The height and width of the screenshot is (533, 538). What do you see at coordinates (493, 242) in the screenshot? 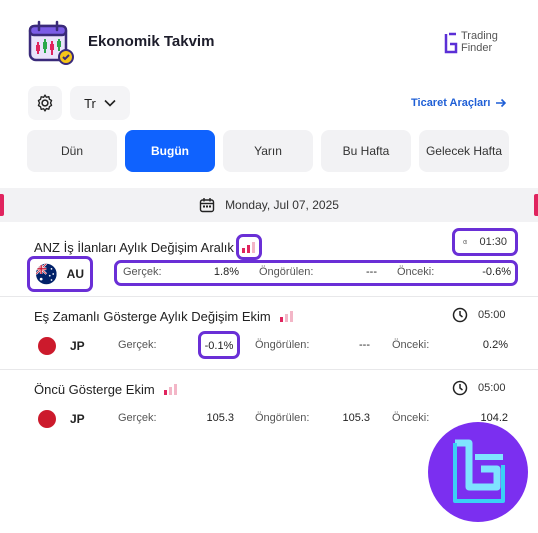
I see `event-time-value: 01:30` at bounding box center [493, 242].